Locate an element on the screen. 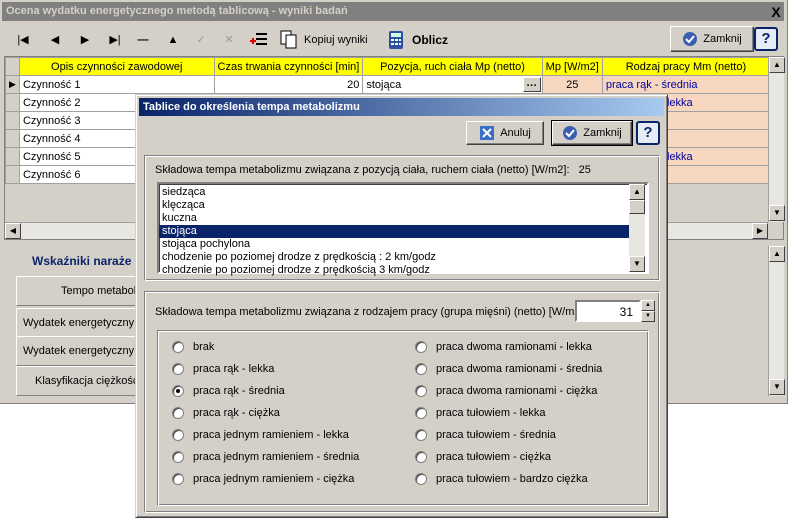 The width and height of the screenshot is (788, 518). panel-vertical-scrollbar: ▲ ▼ is located at coordinates (776, 321).